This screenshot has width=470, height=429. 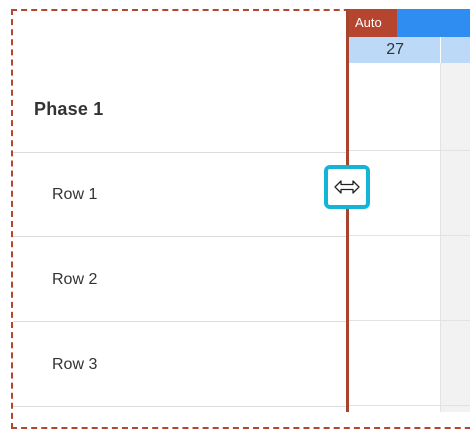 I want to click on row-label: Row 3, so click(x=75, y=364).